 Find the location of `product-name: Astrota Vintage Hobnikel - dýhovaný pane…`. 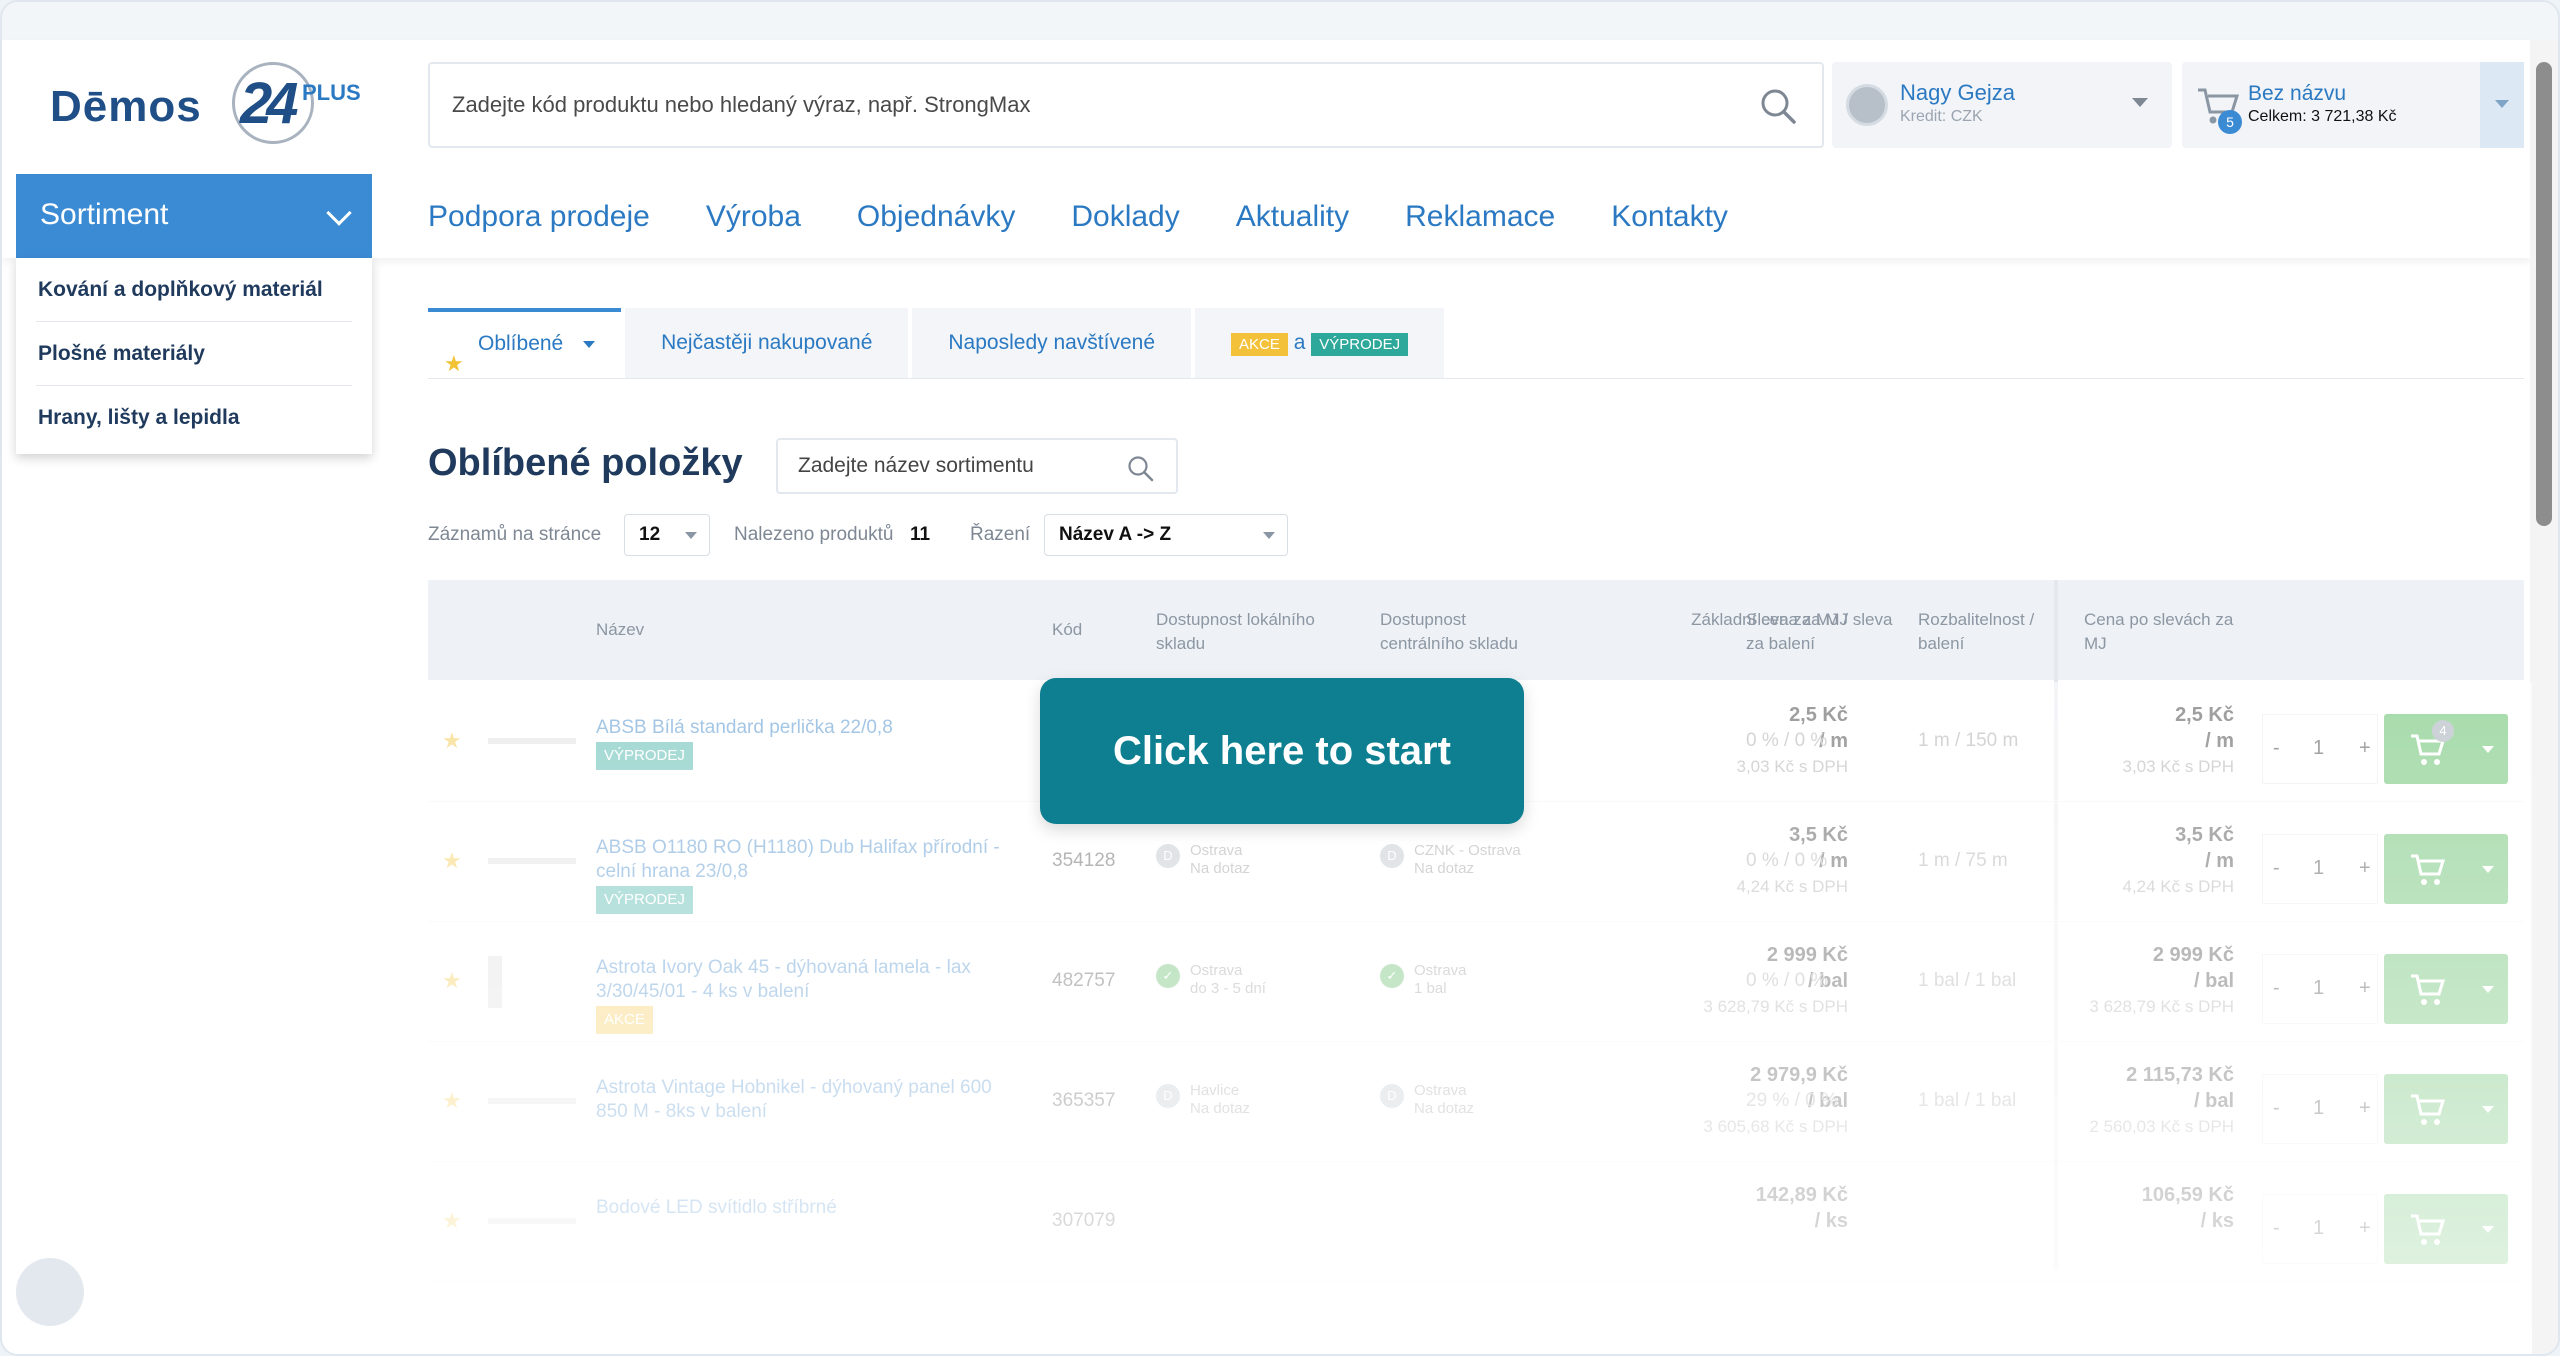

product-name: Astrota Vintage Hobnikel - dýhovaný pane… is located at coordinates (801, 1100).